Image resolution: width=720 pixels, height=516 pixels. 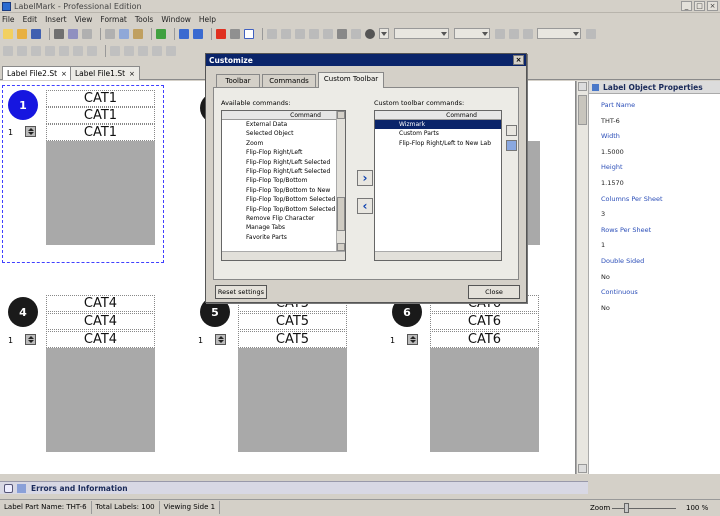 I want to click on menu-insert: Insert, so click(x=56, y=19).